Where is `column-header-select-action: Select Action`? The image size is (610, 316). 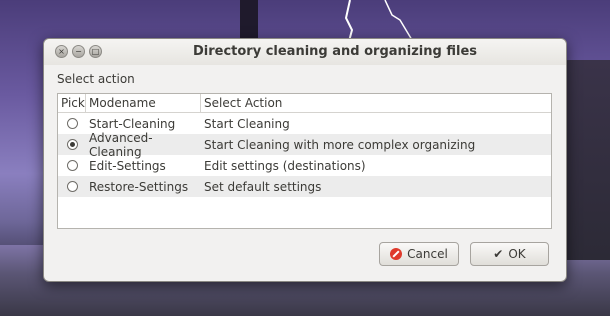
column-header-select-action: Select Action is located at coordinates (376, 103).